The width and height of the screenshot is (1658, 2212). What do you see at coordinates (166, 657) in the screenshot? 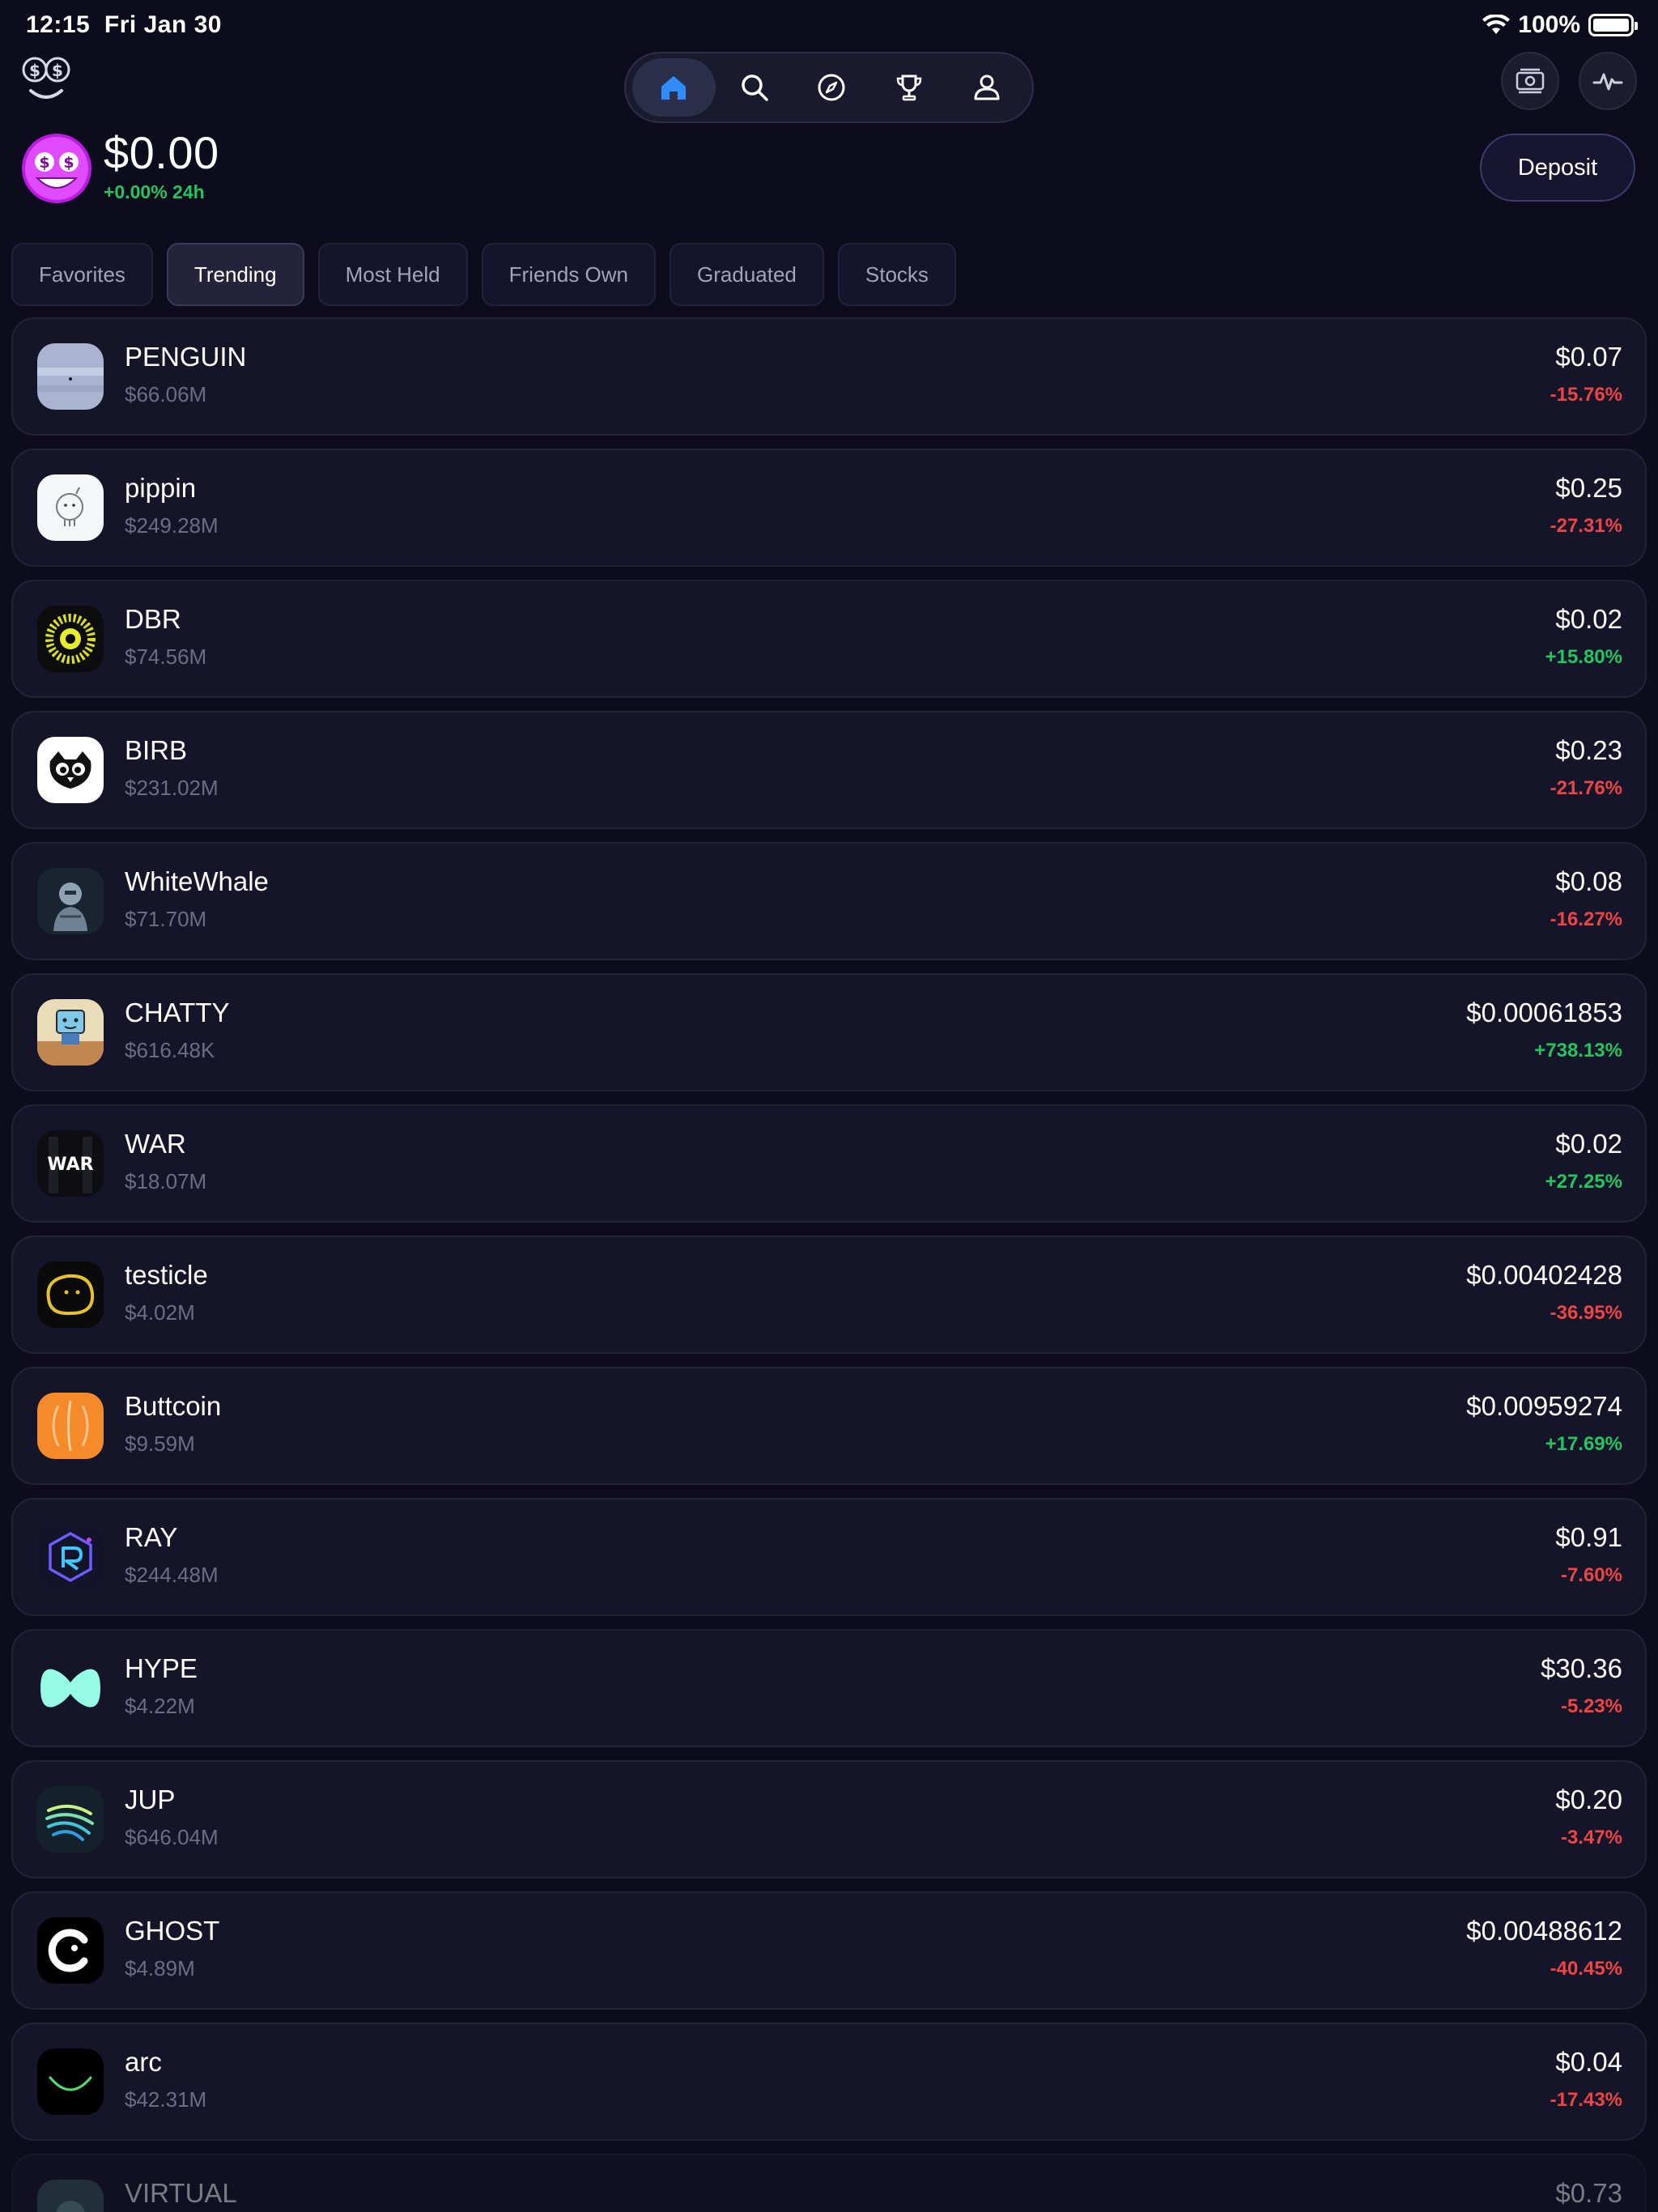
I see `token-market-cap: $74.56M` at bounding box center [166, 657].